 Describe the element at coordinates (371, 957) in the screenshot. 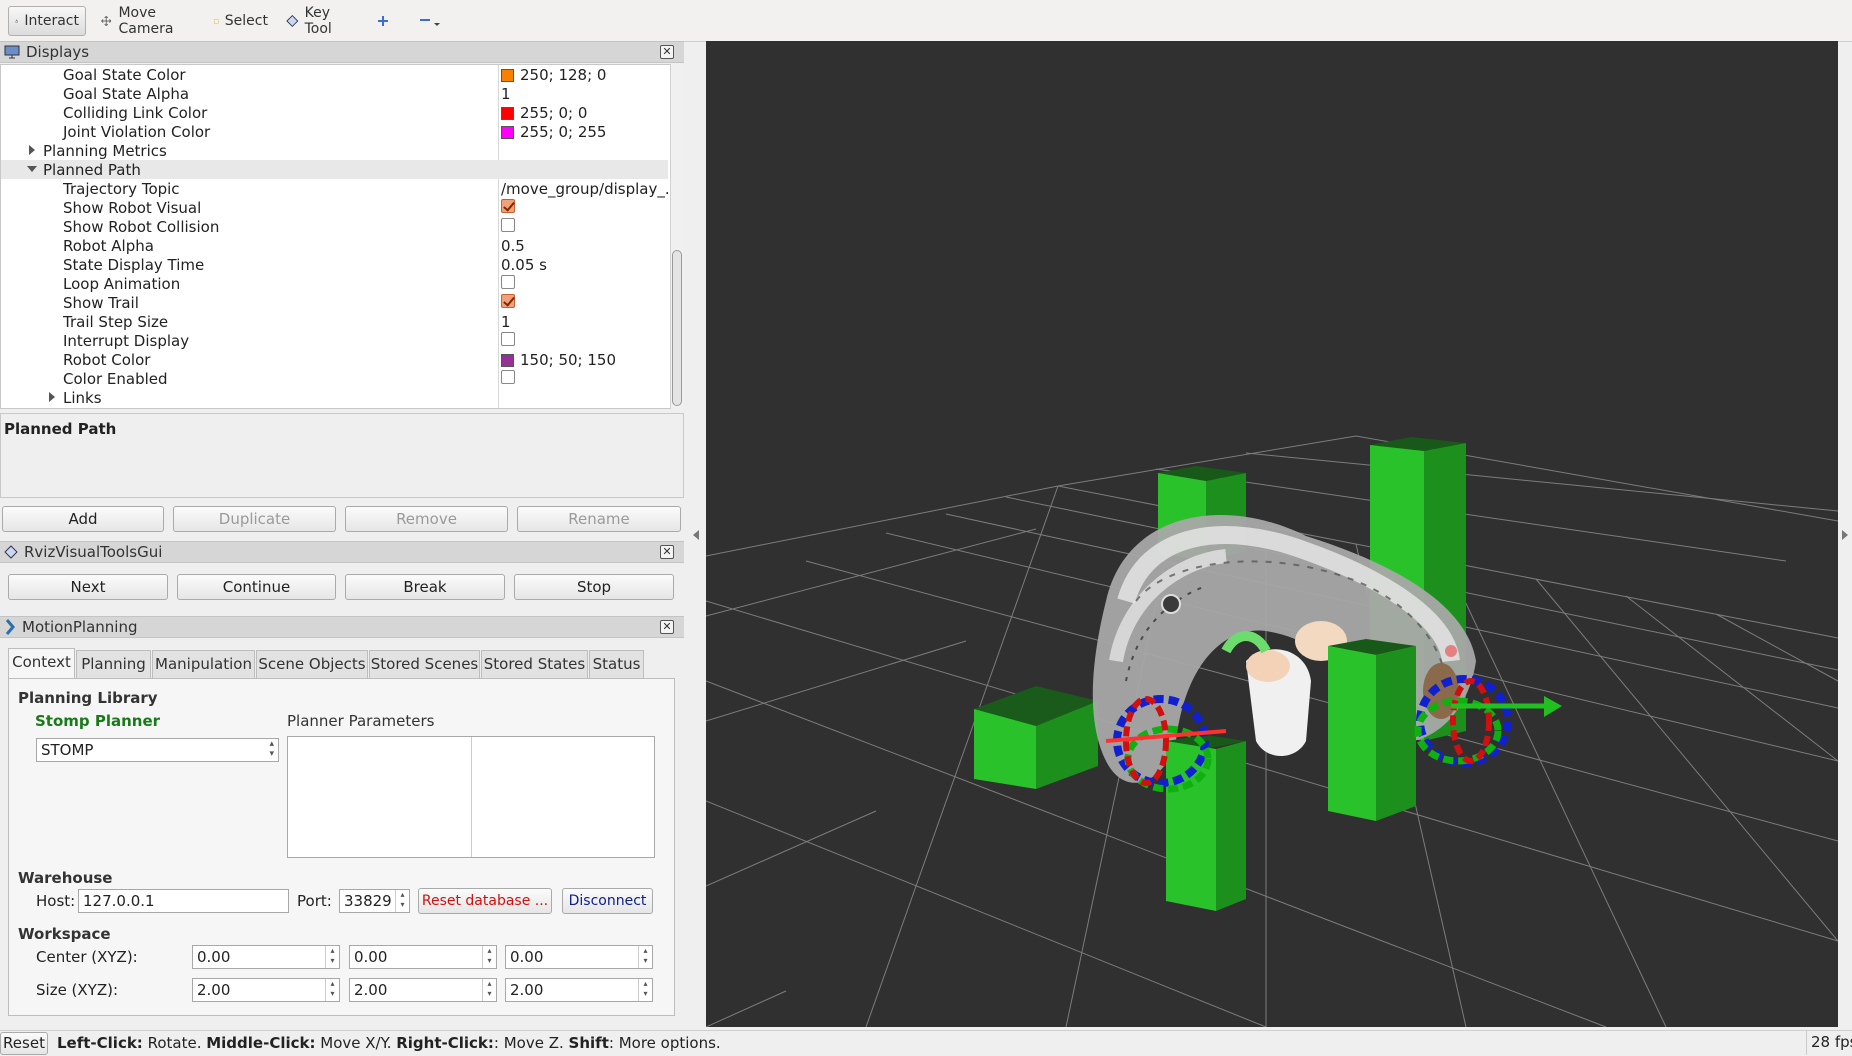

I see `center-y-value: 0.00` at that location.